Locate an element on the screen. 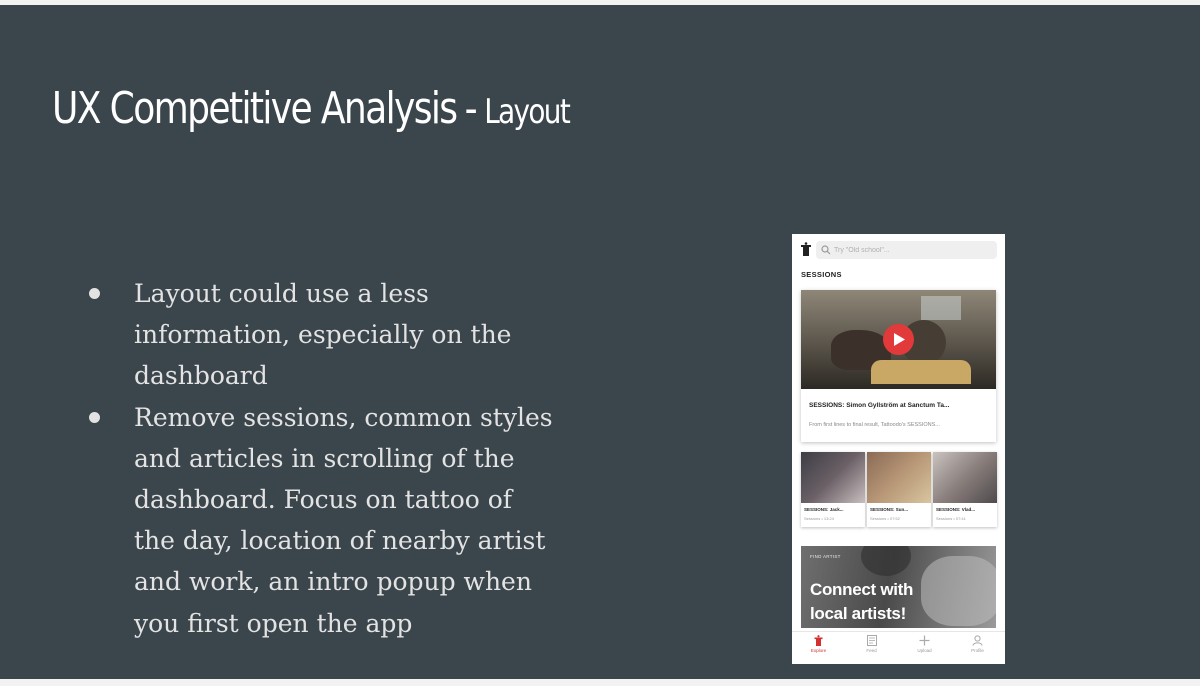 Image resolution: width=1200 pixels, height=686 pixels. tab-feed: Feed is located at coordinates (871, 649).